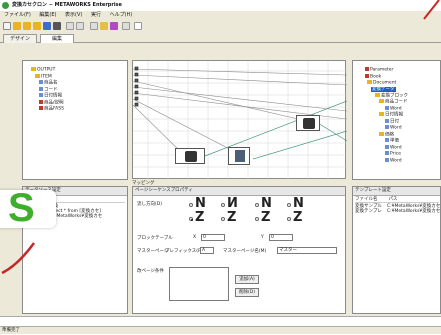 The width and height of the screenshot is (441, 335). What do you see at coordinates (18, 258) in the screenshot?
I see `red-swoosh-icon` at bounding box center [18, 258].